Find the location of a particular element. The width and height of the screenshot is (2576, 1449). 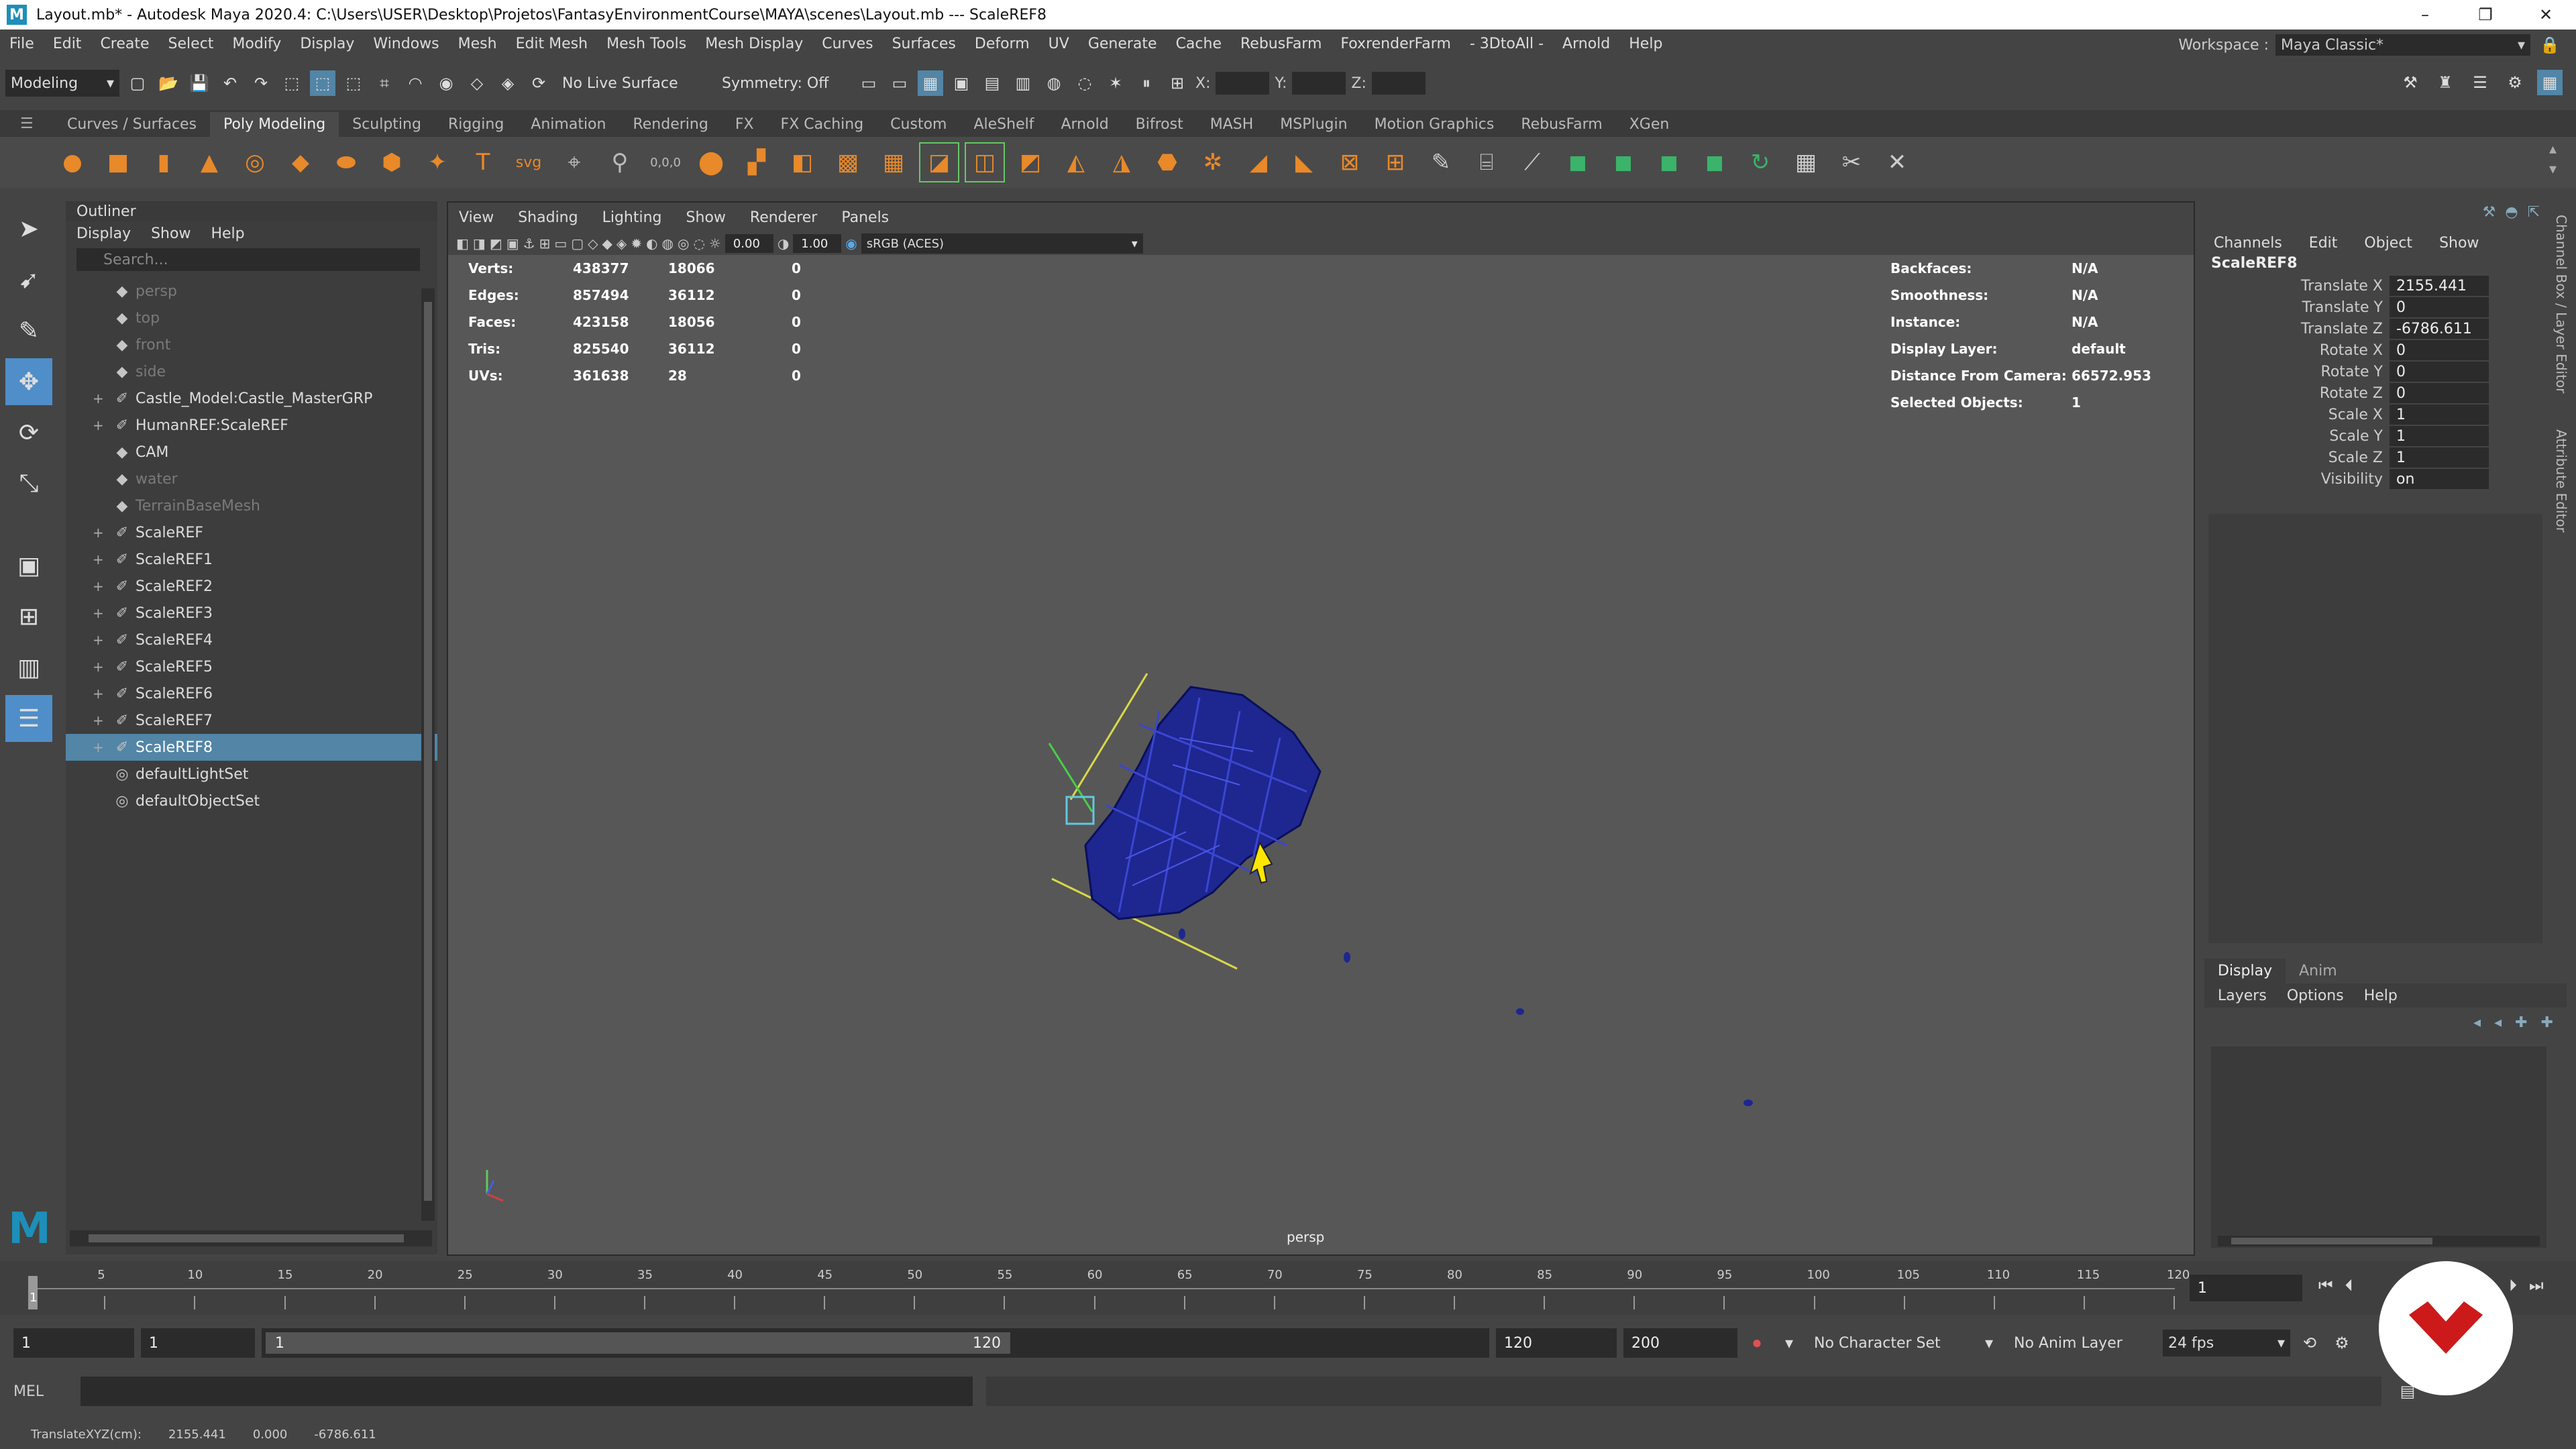

new-layer-selected-icon: ✚ is located at coordinates (2547, 1022).